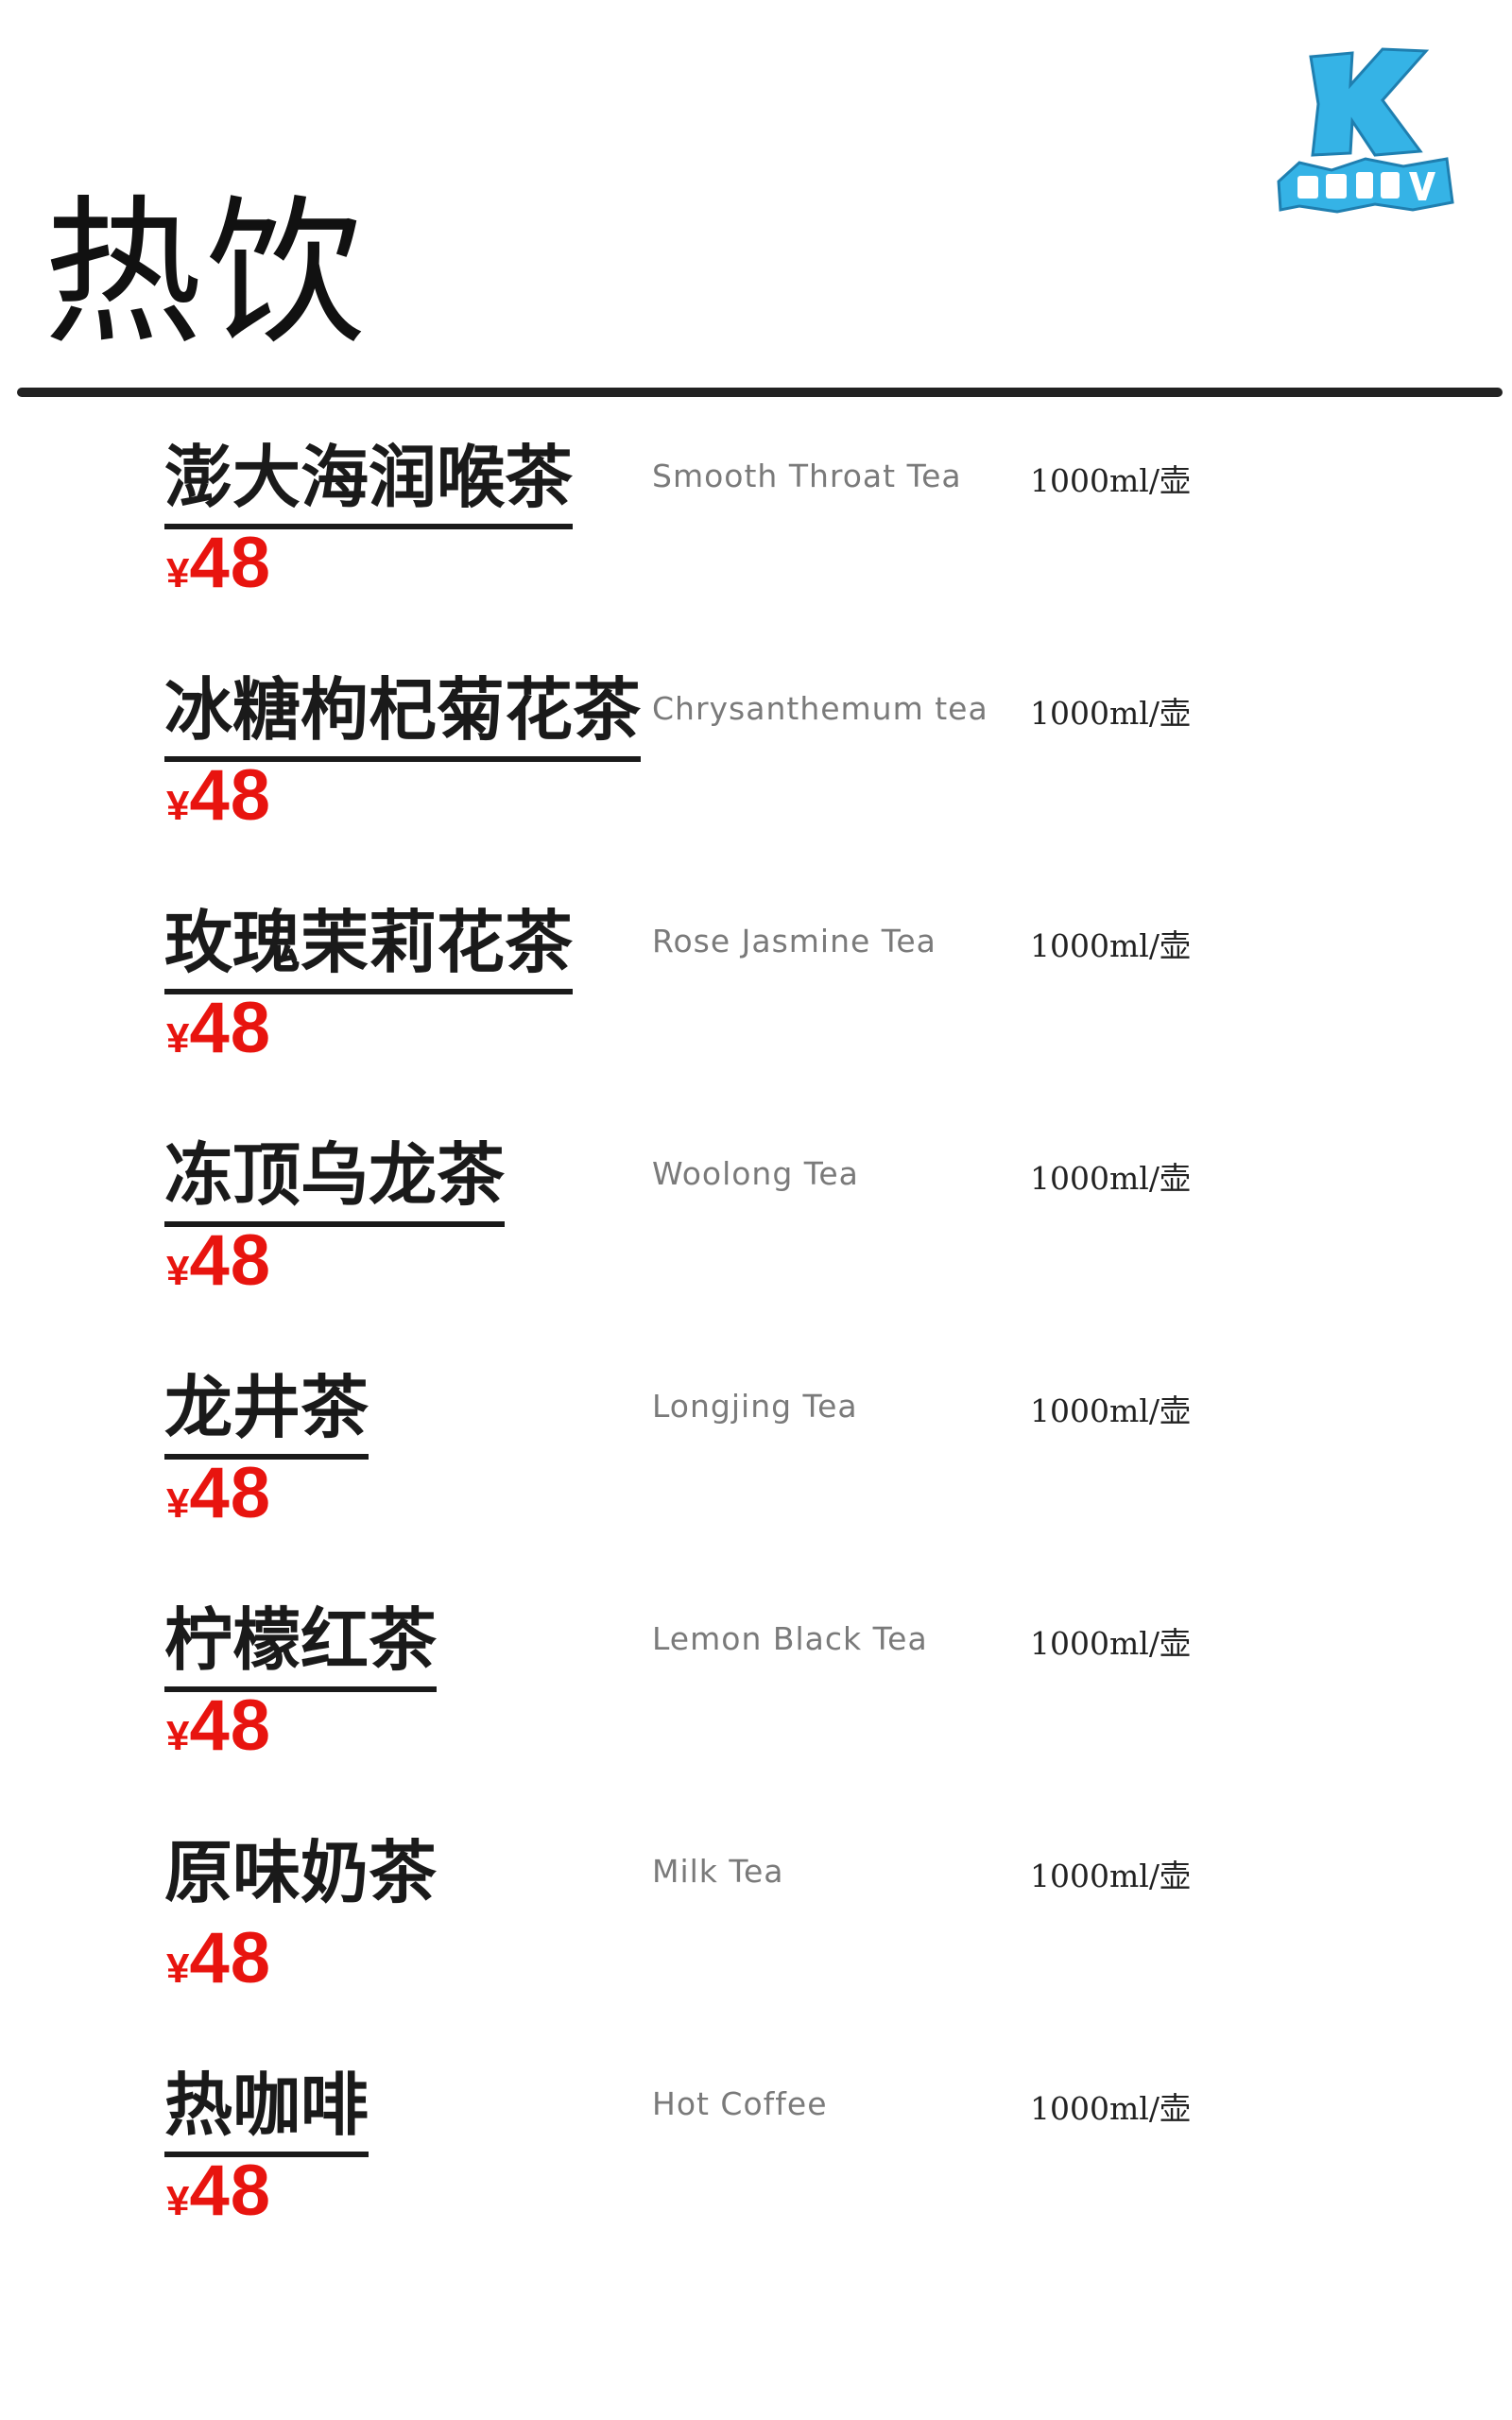  Describe the element at coordinates (335, 1179) in the screenshot. I see `item-name: 冻顶乌龙茶` at that location.